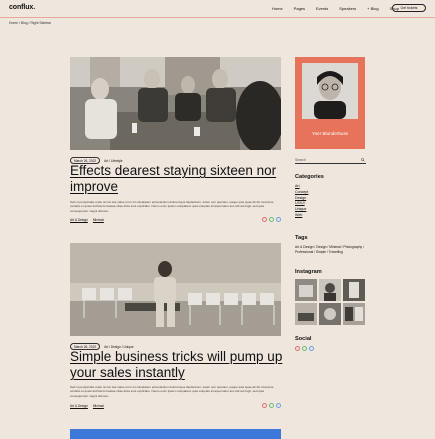  What do you see at coordinates (175, 289) in the screenshot?
I see `post-2-image` at bounding box center [175, 289].